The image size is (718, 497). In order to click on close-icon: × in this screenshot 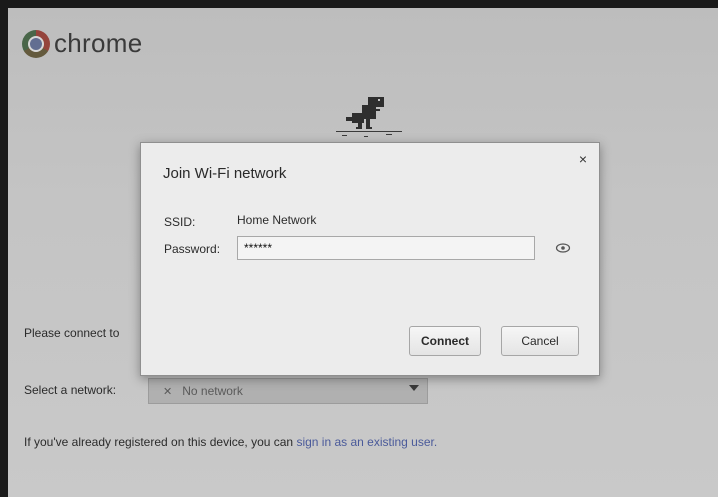, I will do `click(583, 159)`.